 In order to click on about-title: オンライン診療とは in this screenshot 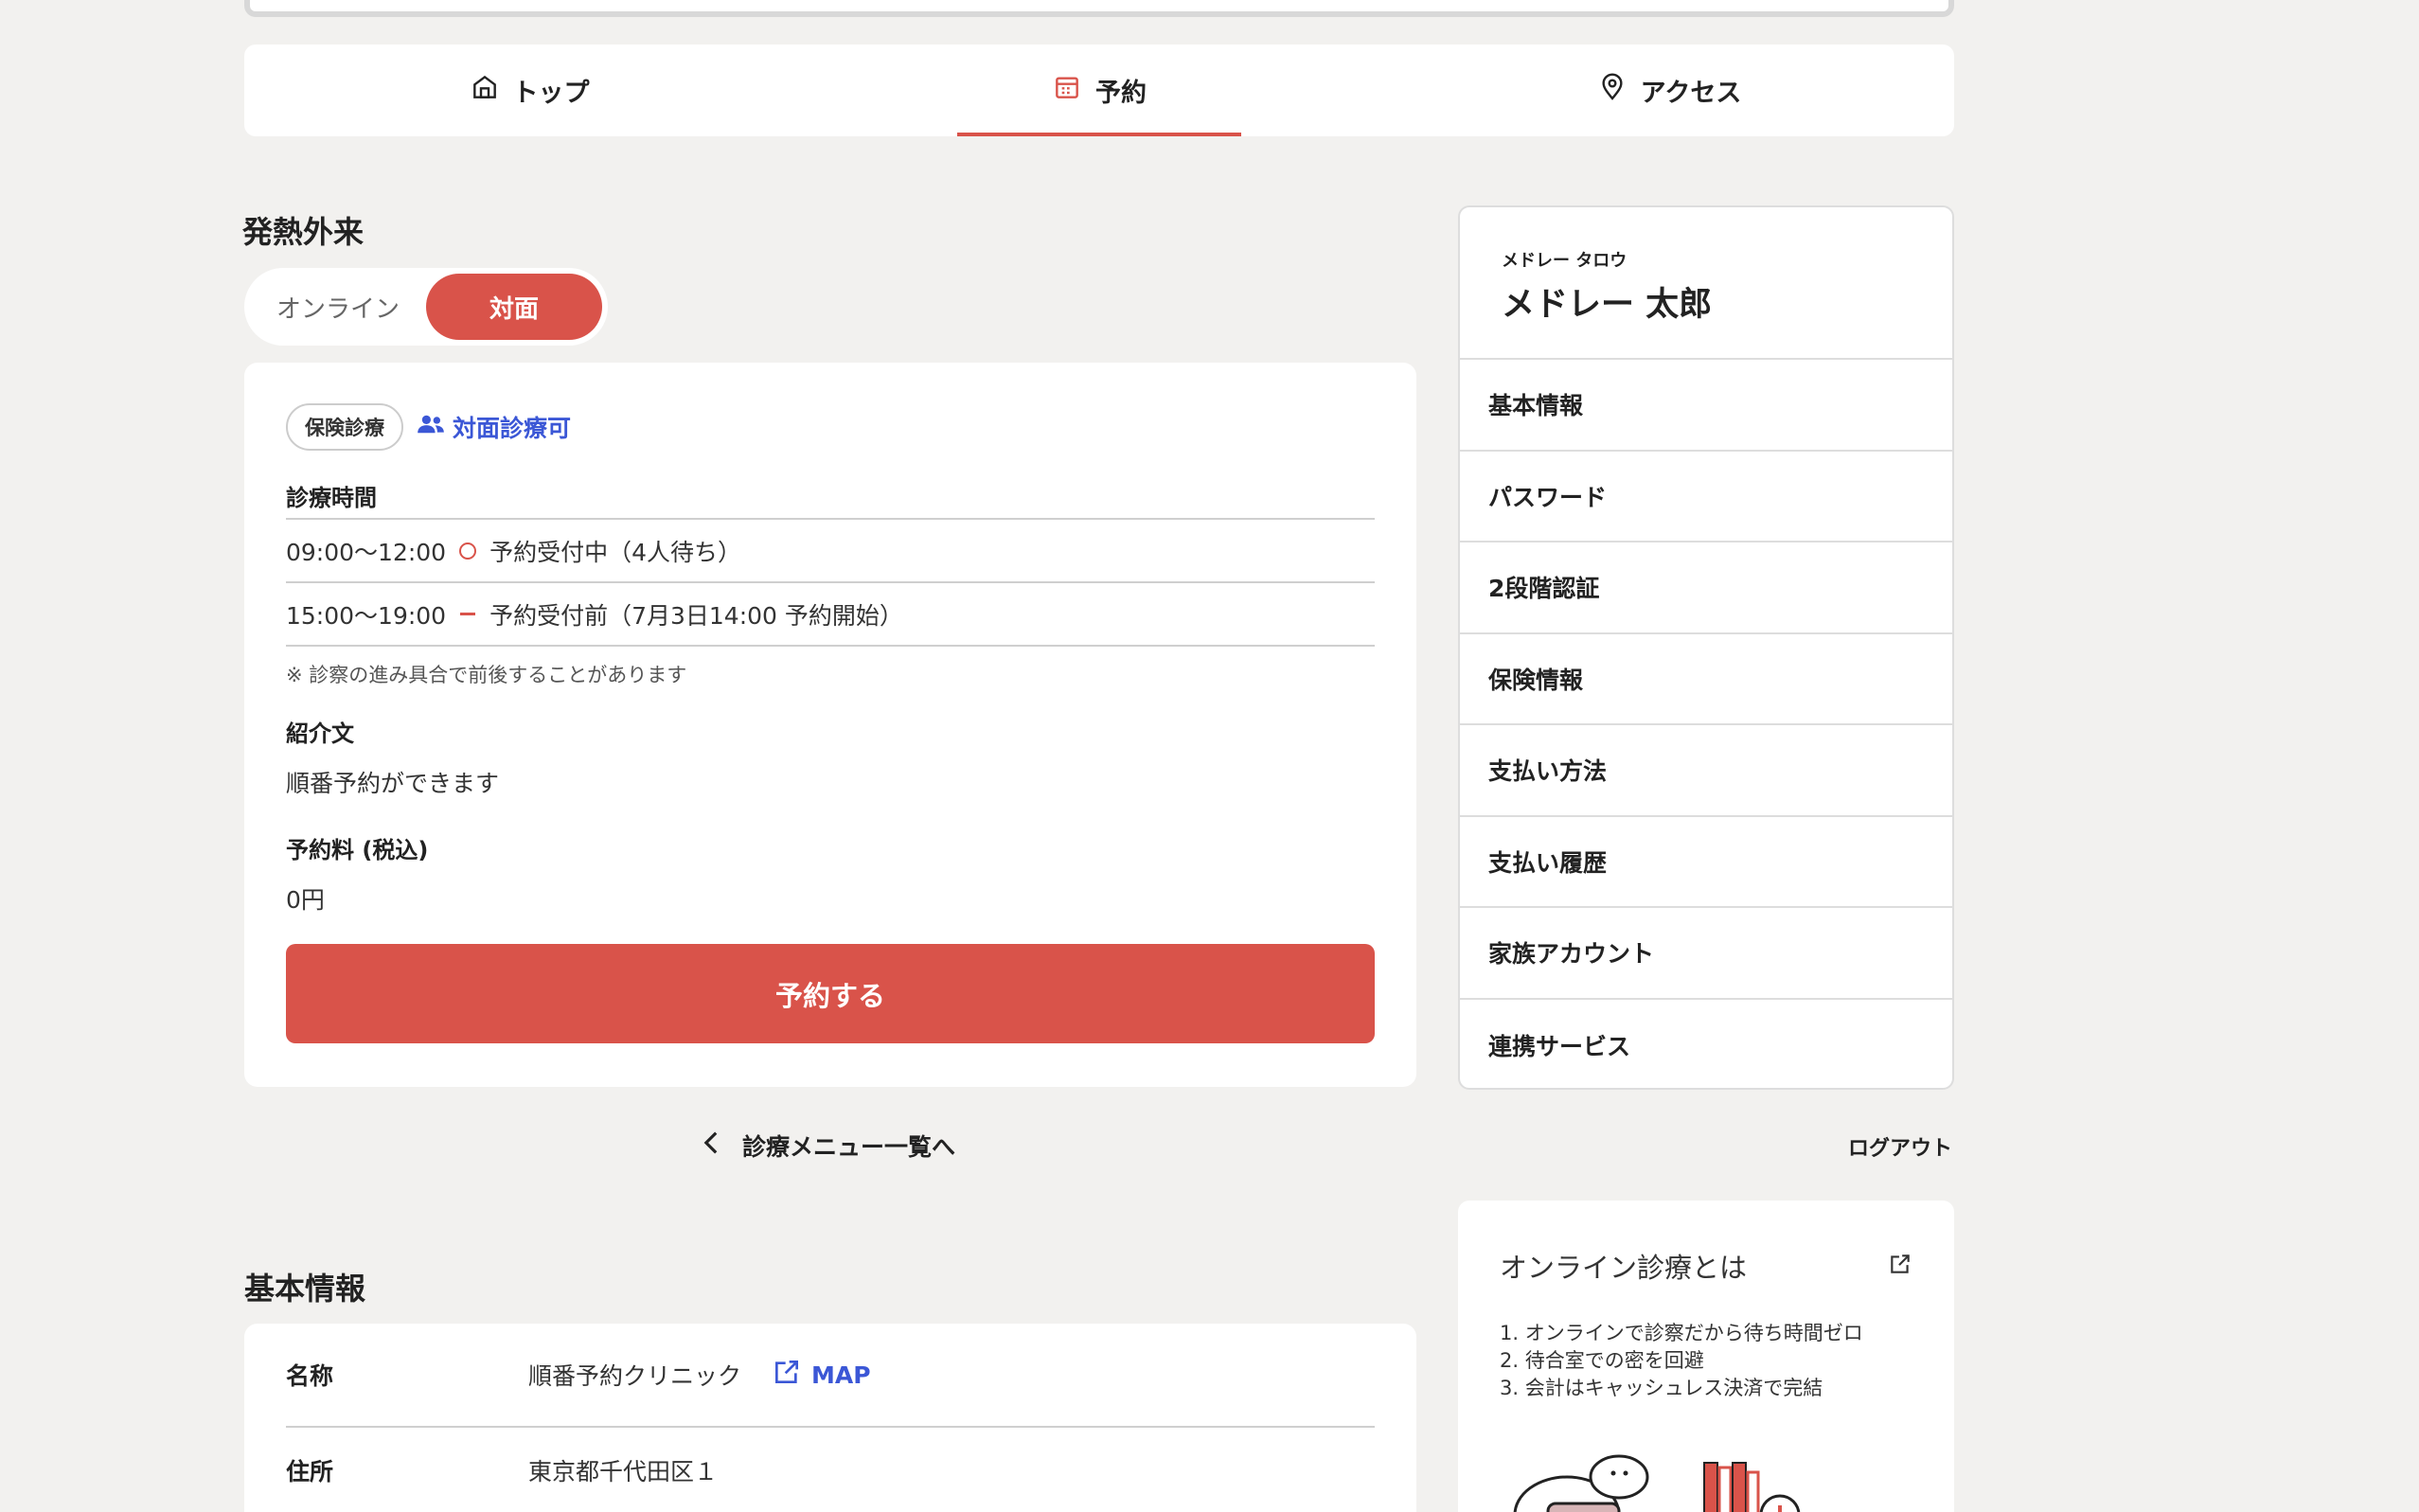, I will do `click(1624, 1268)`.